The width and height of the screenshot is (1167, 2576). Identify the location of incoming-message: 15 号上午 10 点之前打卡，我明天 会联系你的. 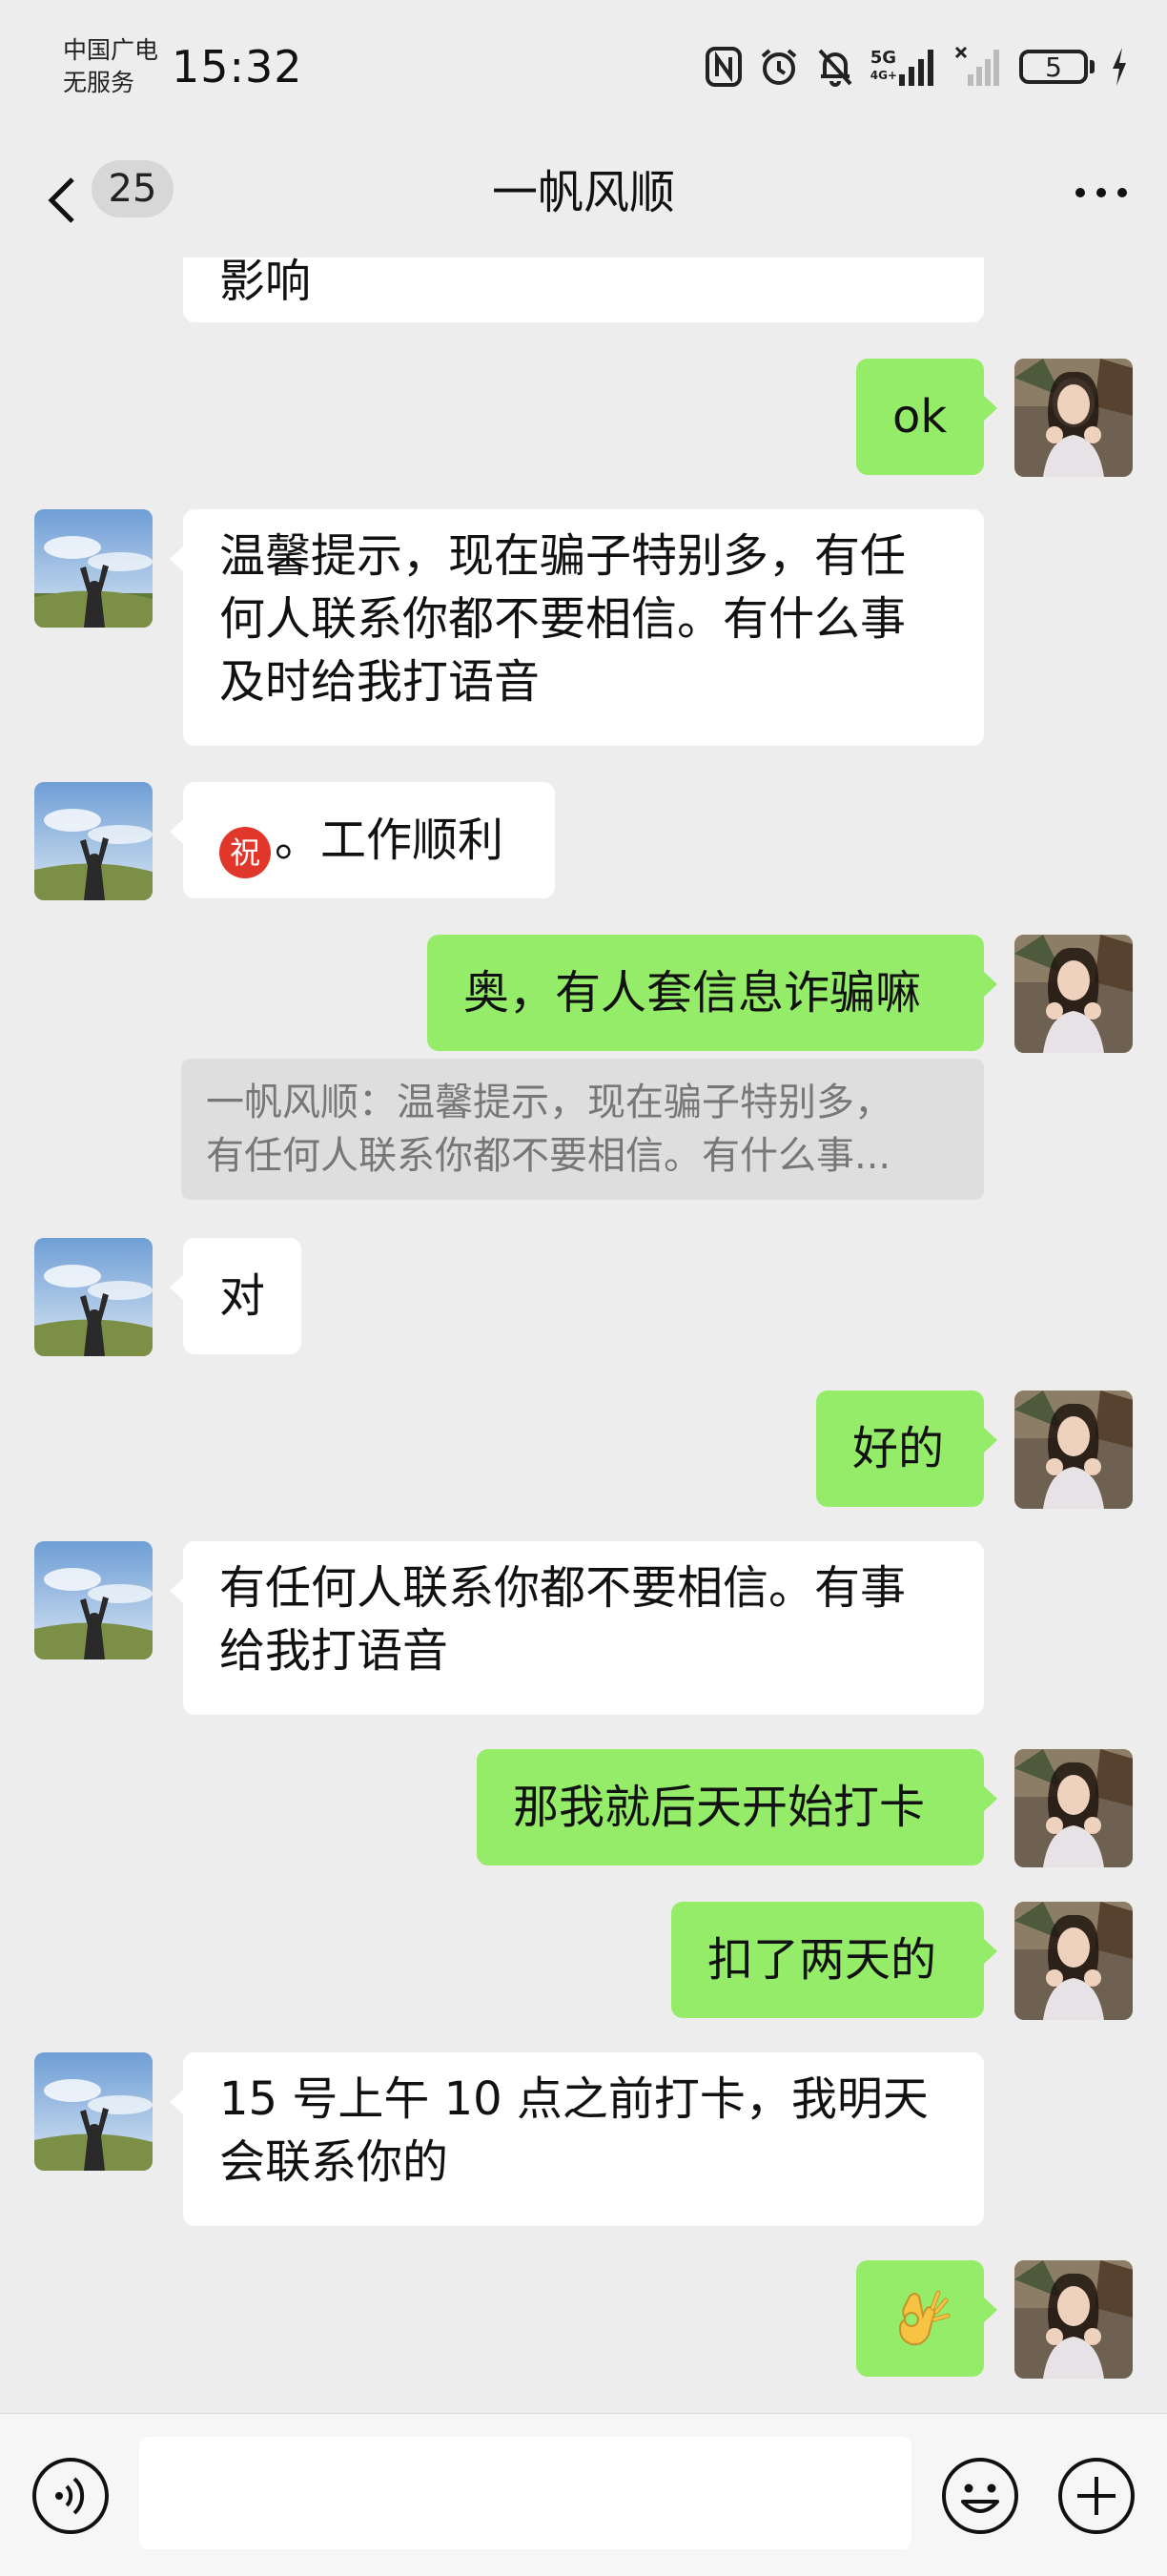
(577, 2139).